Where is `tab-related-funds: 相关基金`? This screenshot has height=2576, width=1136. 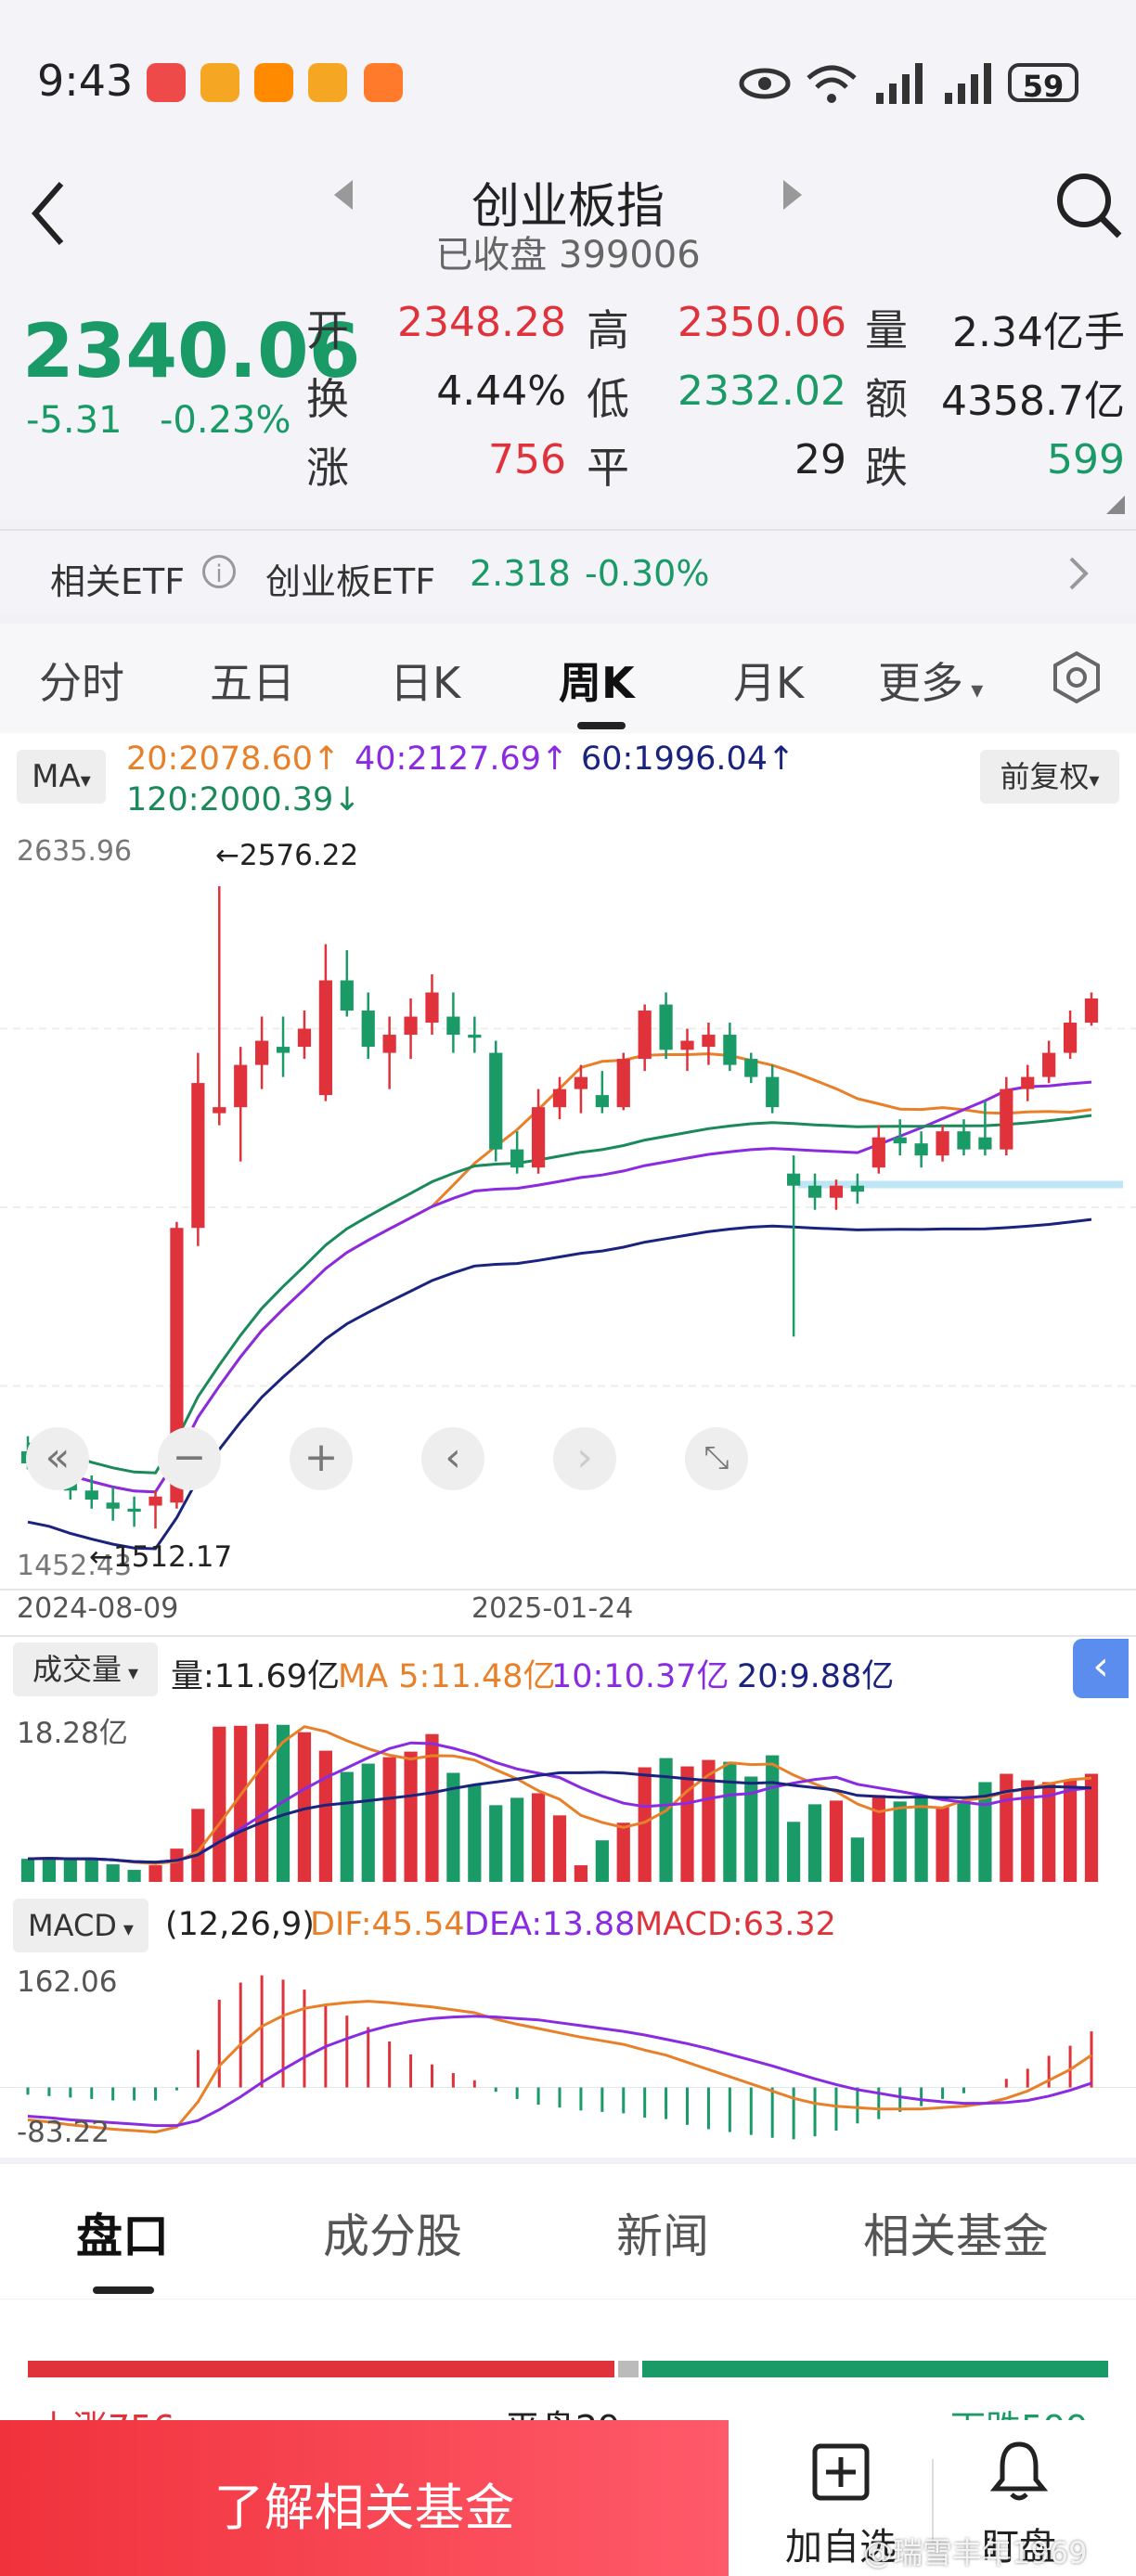
tab-related-funds: 相关基金 is located at coordinates (956, 2232).